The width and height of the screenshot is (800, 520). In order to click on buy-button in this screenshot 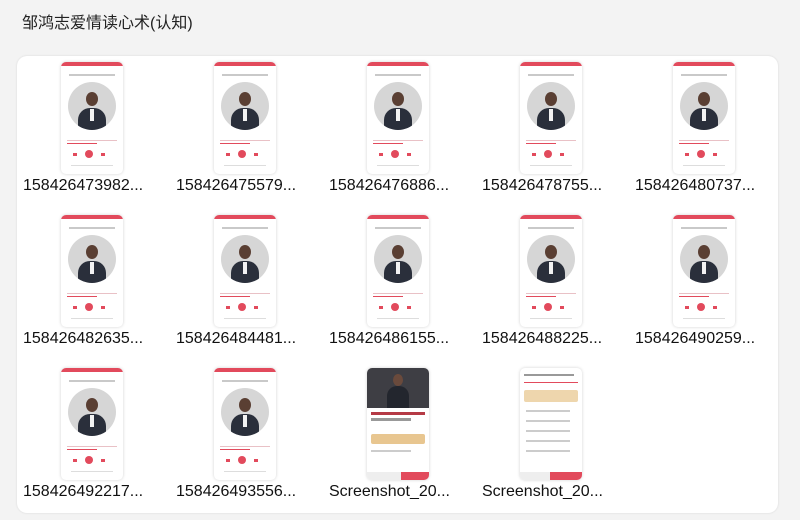, I will do `click(566, 476)`.